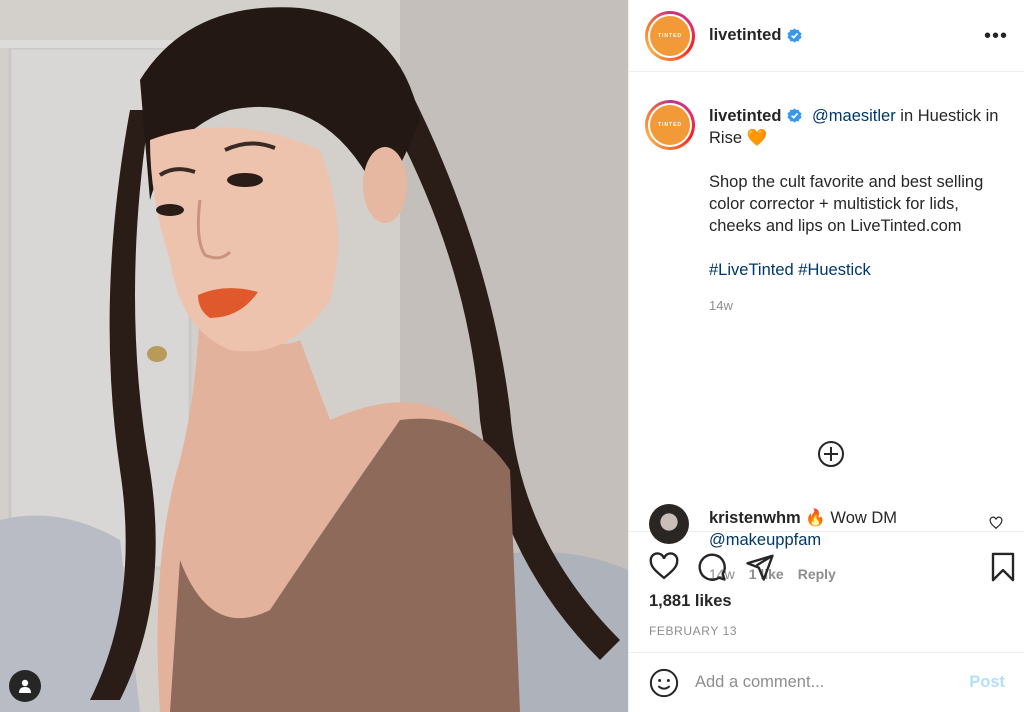 The image size is (1024, 712). Describe the element at coordinates (831, 454) in the screenshot. I see `plus-circle-icon` at that location.